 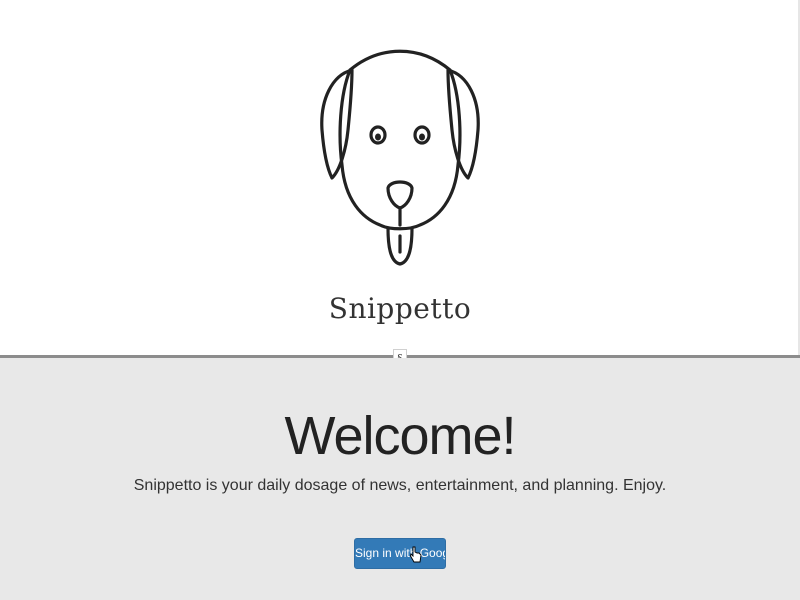 What do you see at coordinates (400, 436) in the screenshot?
I see `welcome-heading: Welcome!` at bounding box center [400, 436].